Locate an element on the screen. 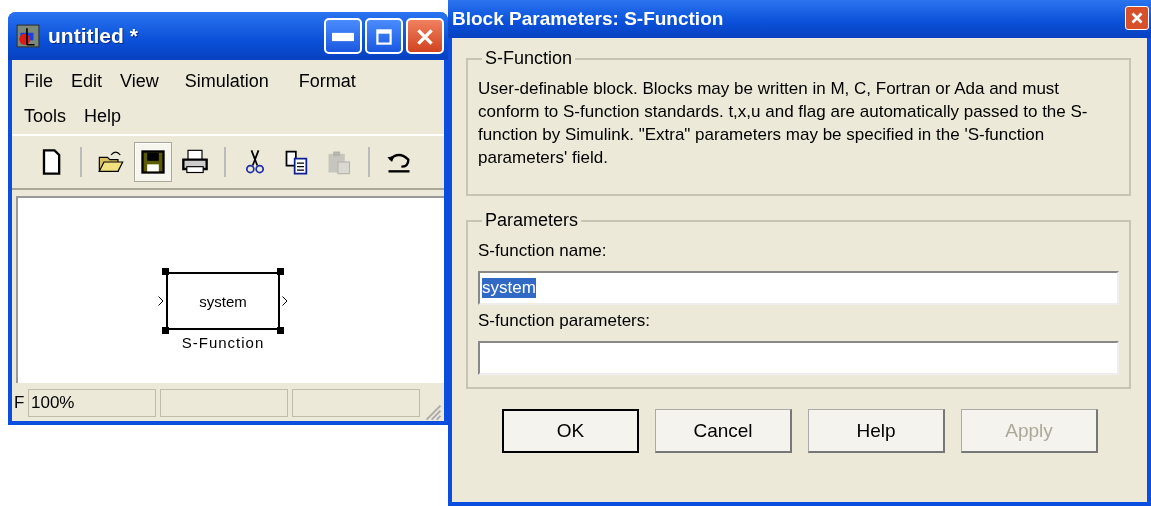  save-button is located at coordinates (153, 162).